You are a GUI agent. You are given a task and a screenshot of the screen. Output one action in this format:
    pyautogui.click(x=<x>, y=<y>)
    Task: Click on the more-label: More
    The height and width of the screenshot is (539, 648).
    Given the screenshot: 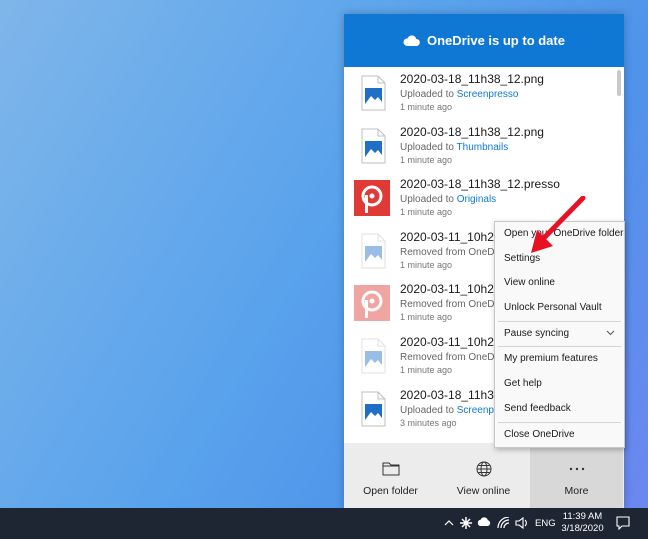 What is the action you would take?
    pyautogui.click(x=576, y=491)
    